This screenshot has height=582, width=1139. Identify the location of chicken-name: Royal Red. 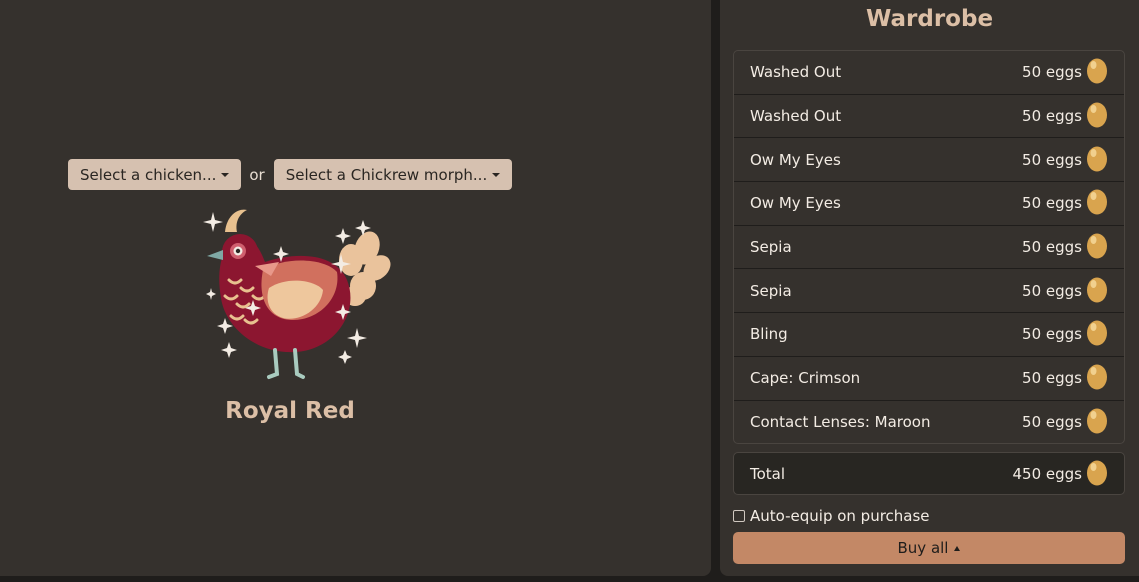
(290, 411).